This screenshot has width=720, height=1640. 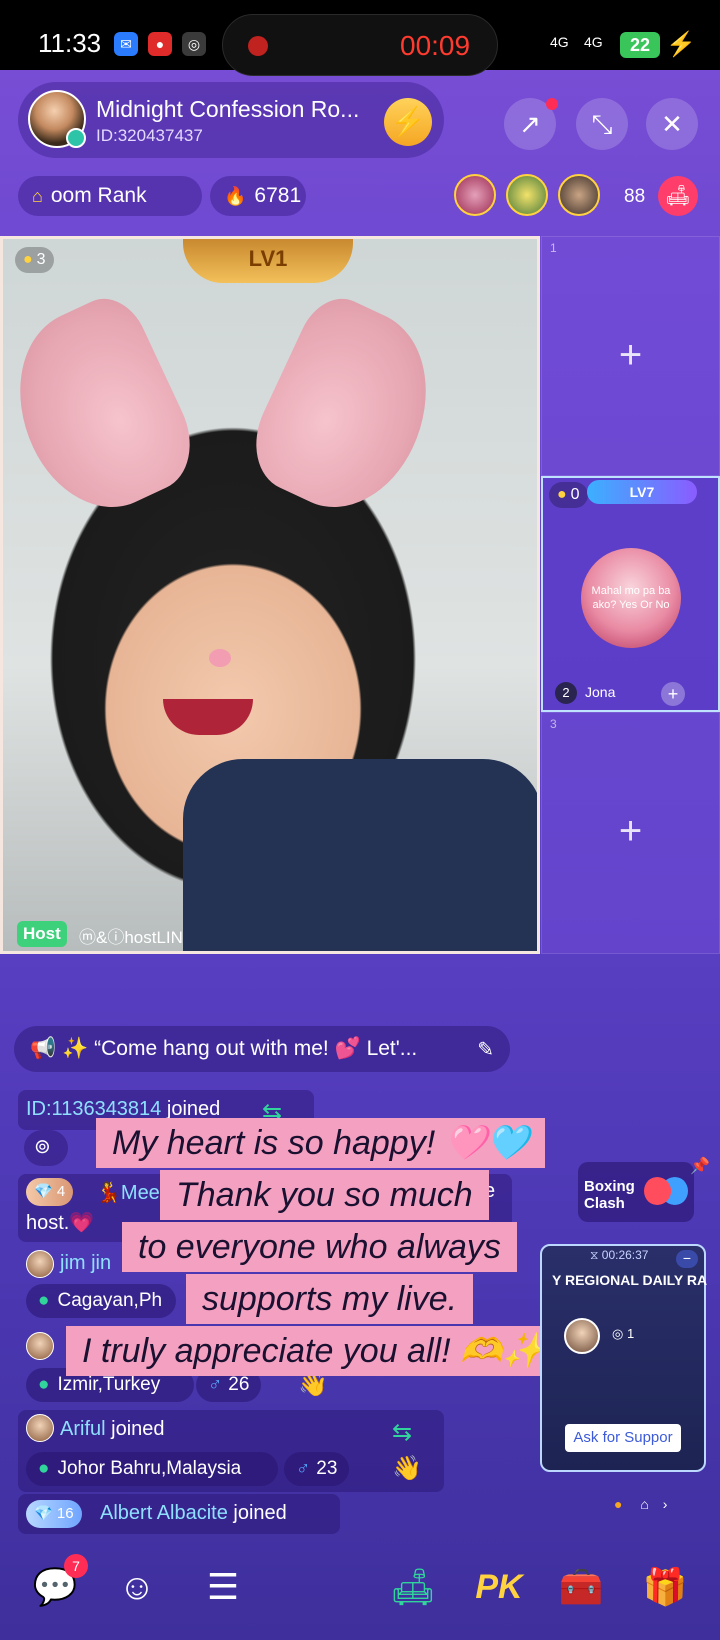 I want to click on seat-button: 🛋, so click(x=413, y=1587).